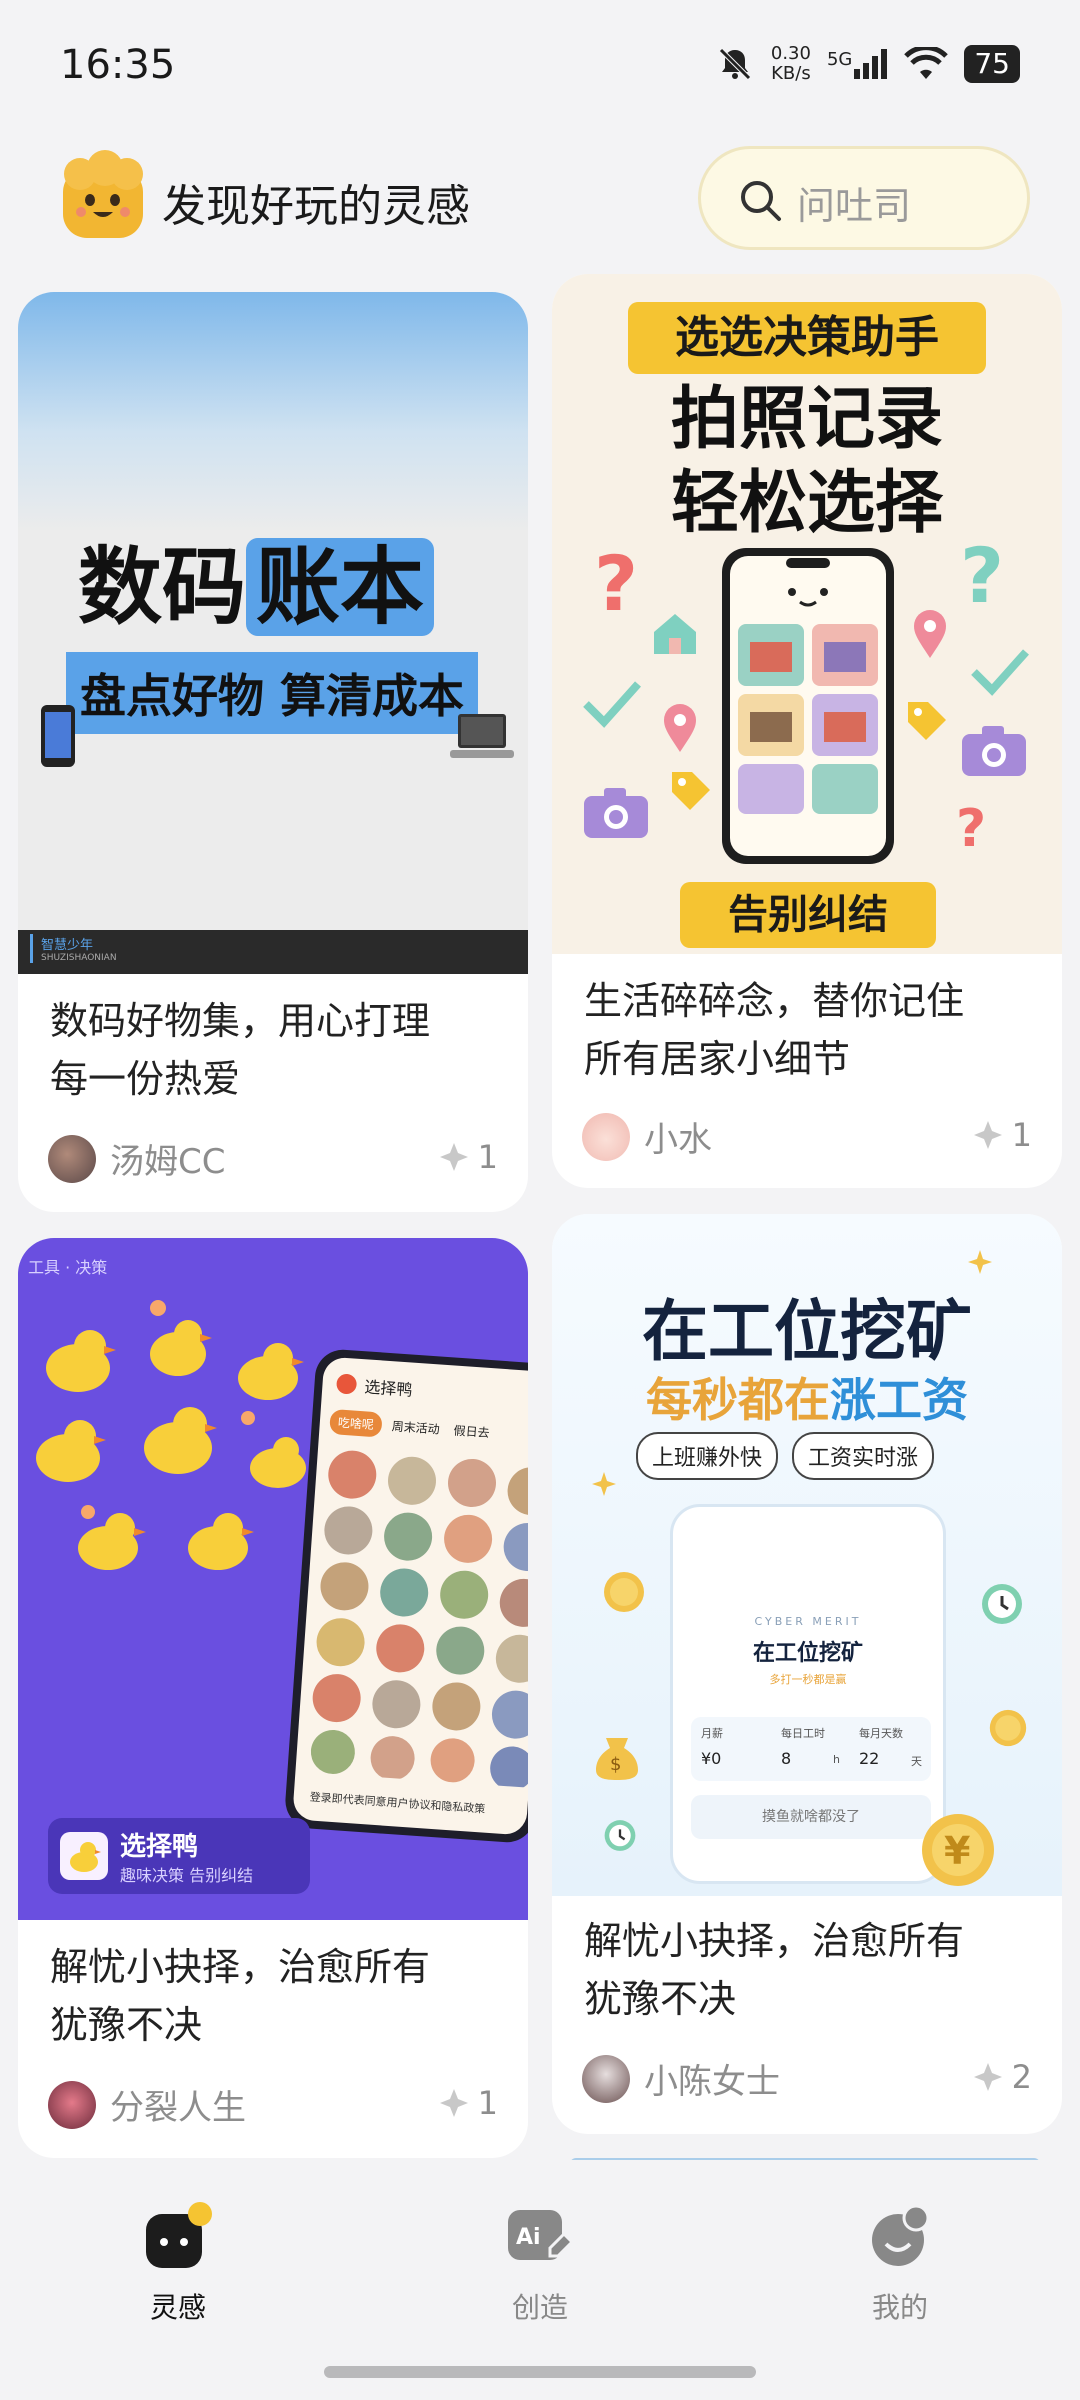 This screenshot has height=2400, width=1080. I want to click on card-author: 小陈女士, so click(681, 2078).